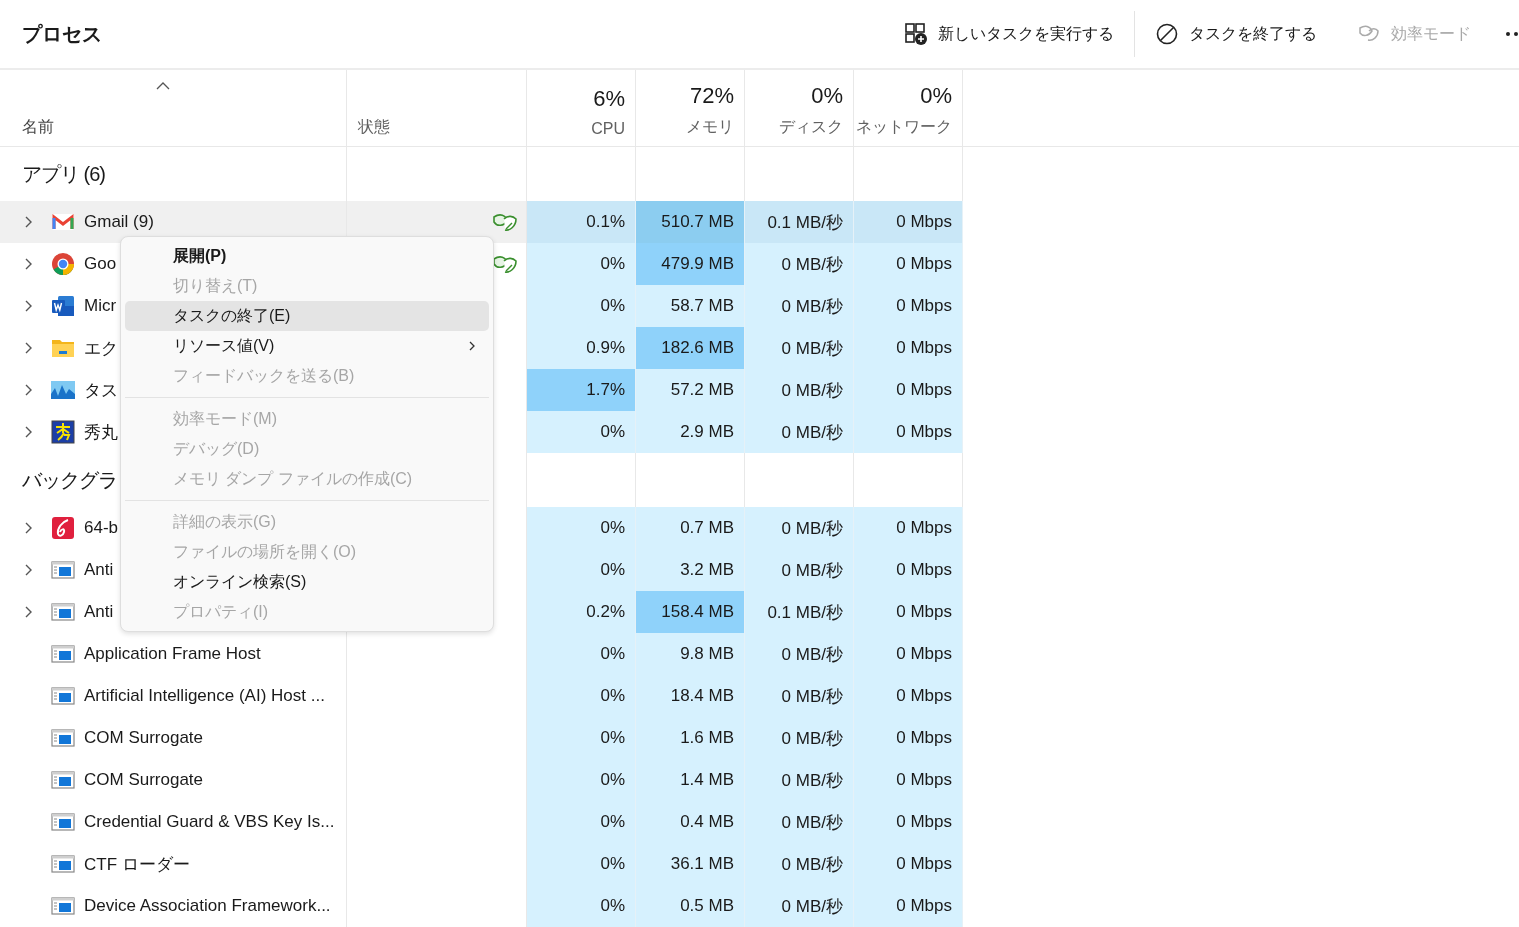  I want to click on table-cell: 18.4 MB, so click(690, 696).